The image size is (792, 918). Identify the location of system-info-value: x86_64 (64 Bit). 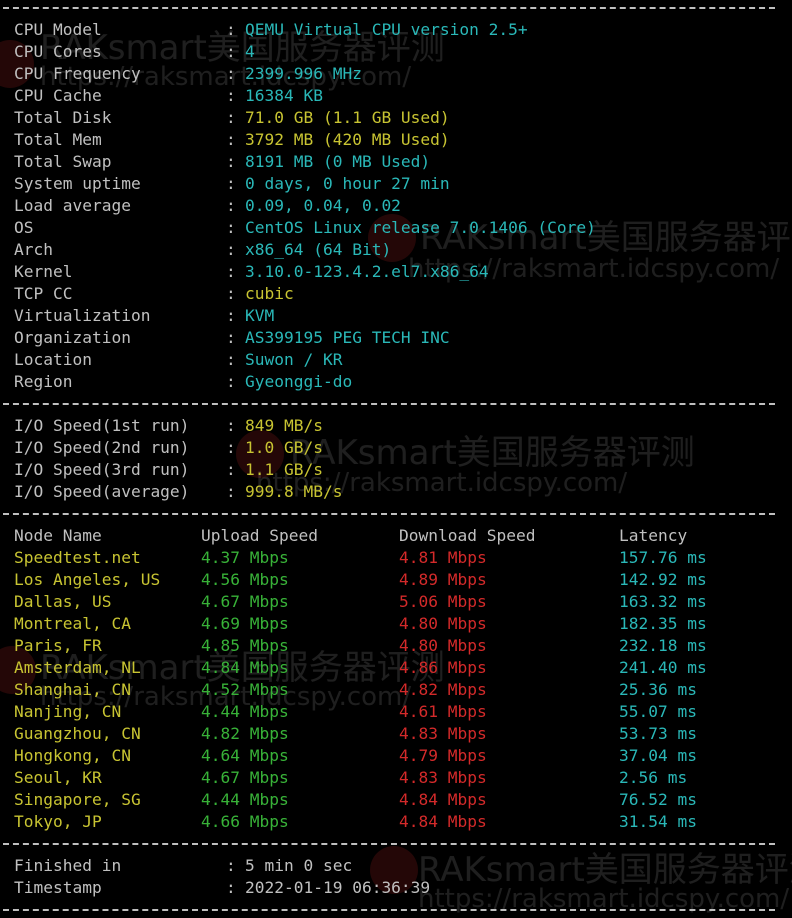
(318, 249).